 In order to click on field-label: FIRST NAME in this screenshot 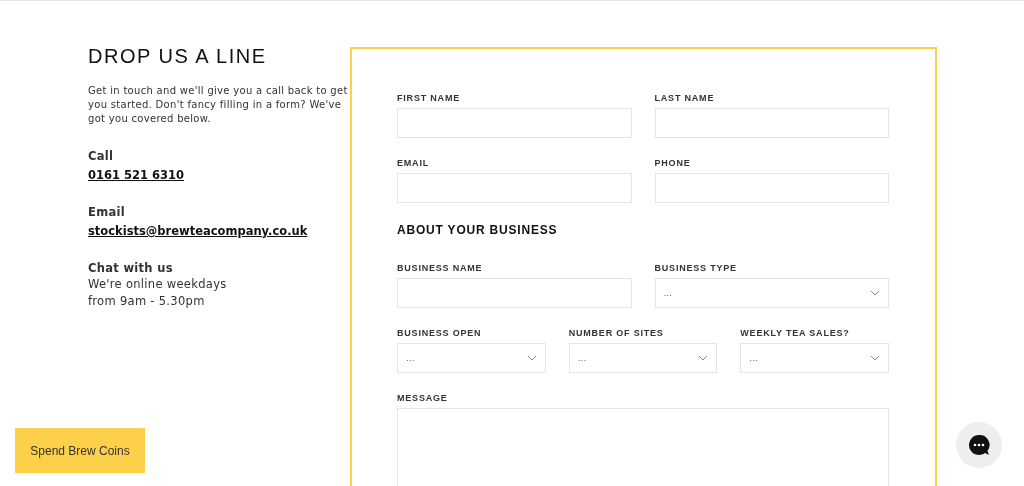, I will do `click(429, 98)`.